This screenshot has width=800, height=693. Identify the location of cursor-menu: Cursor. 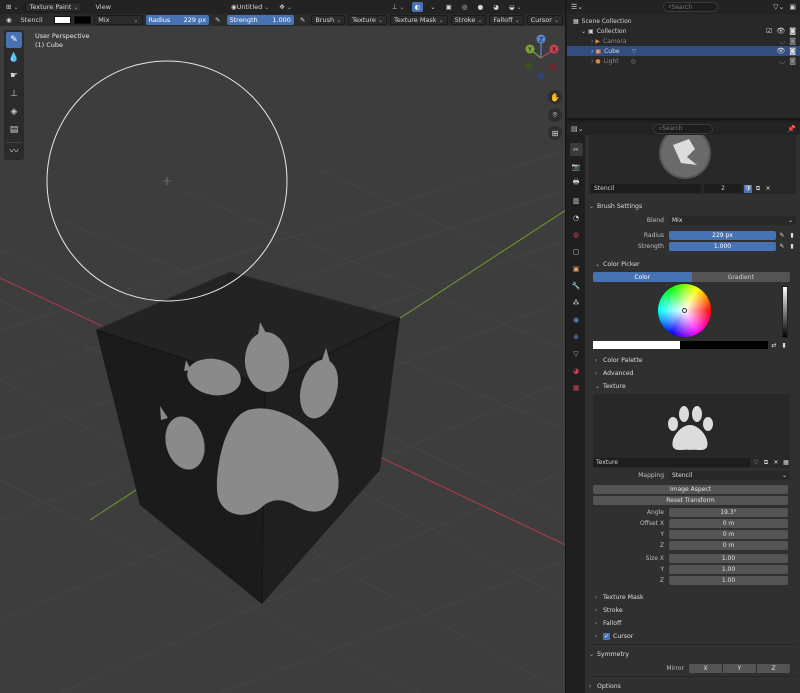
(544, 20).